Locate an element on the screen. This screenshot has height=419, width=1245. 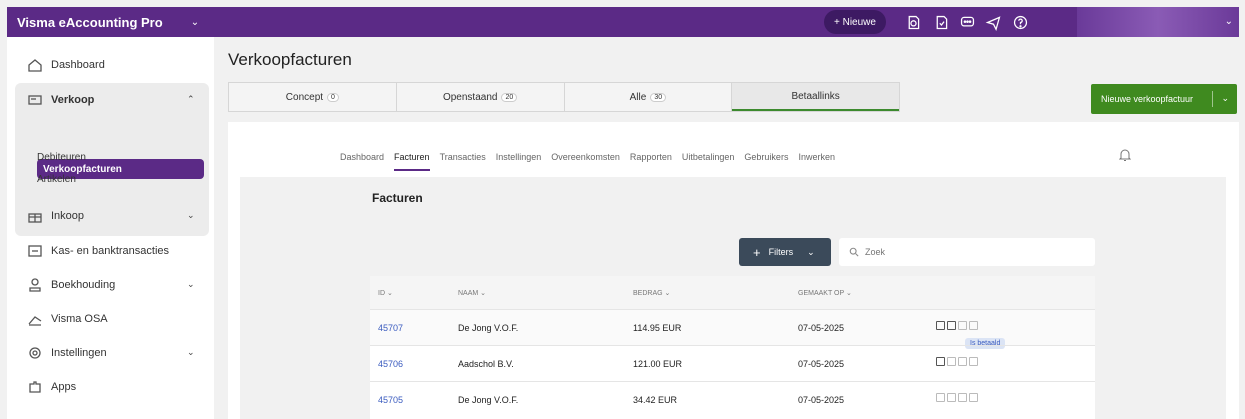
invoice-id-link: 45705 is located at coordinates (390, 400).